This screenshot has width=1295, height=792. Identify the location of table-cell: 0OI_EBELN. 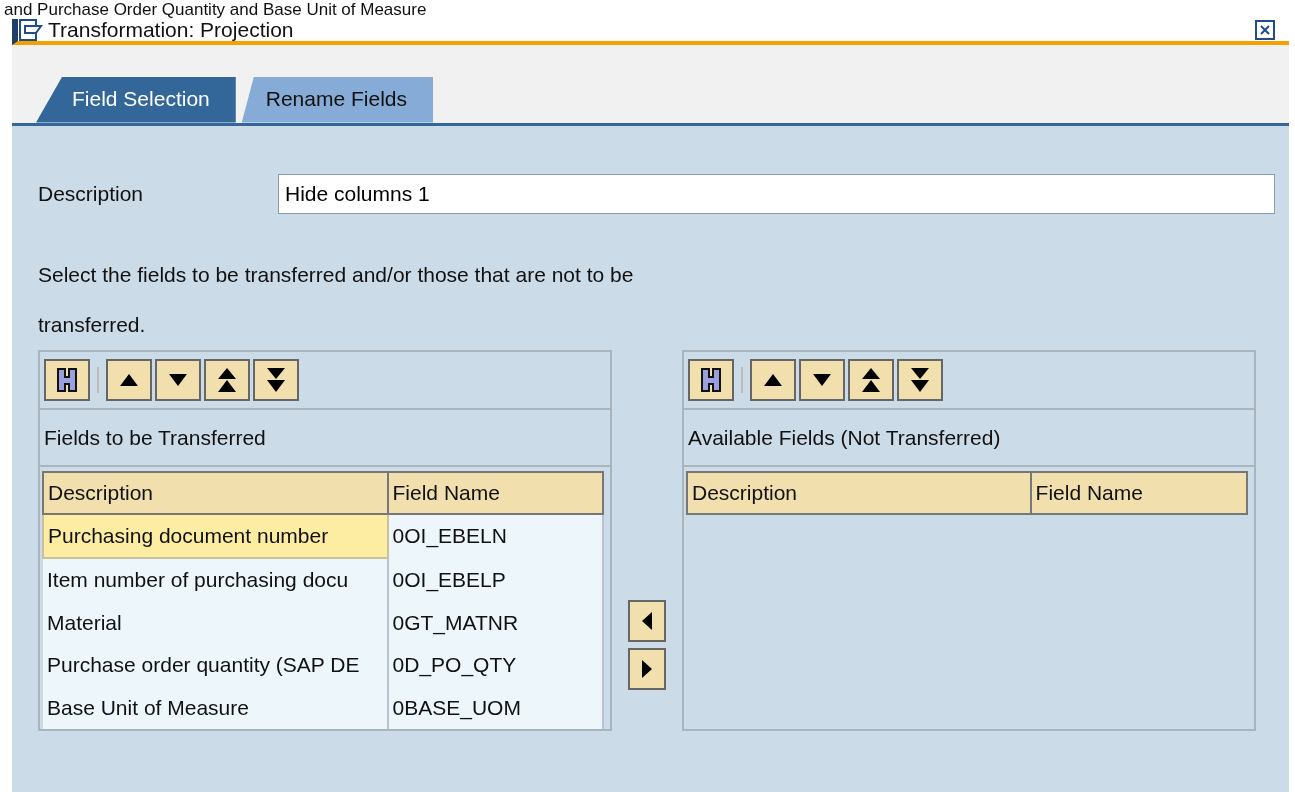
(495, 535).